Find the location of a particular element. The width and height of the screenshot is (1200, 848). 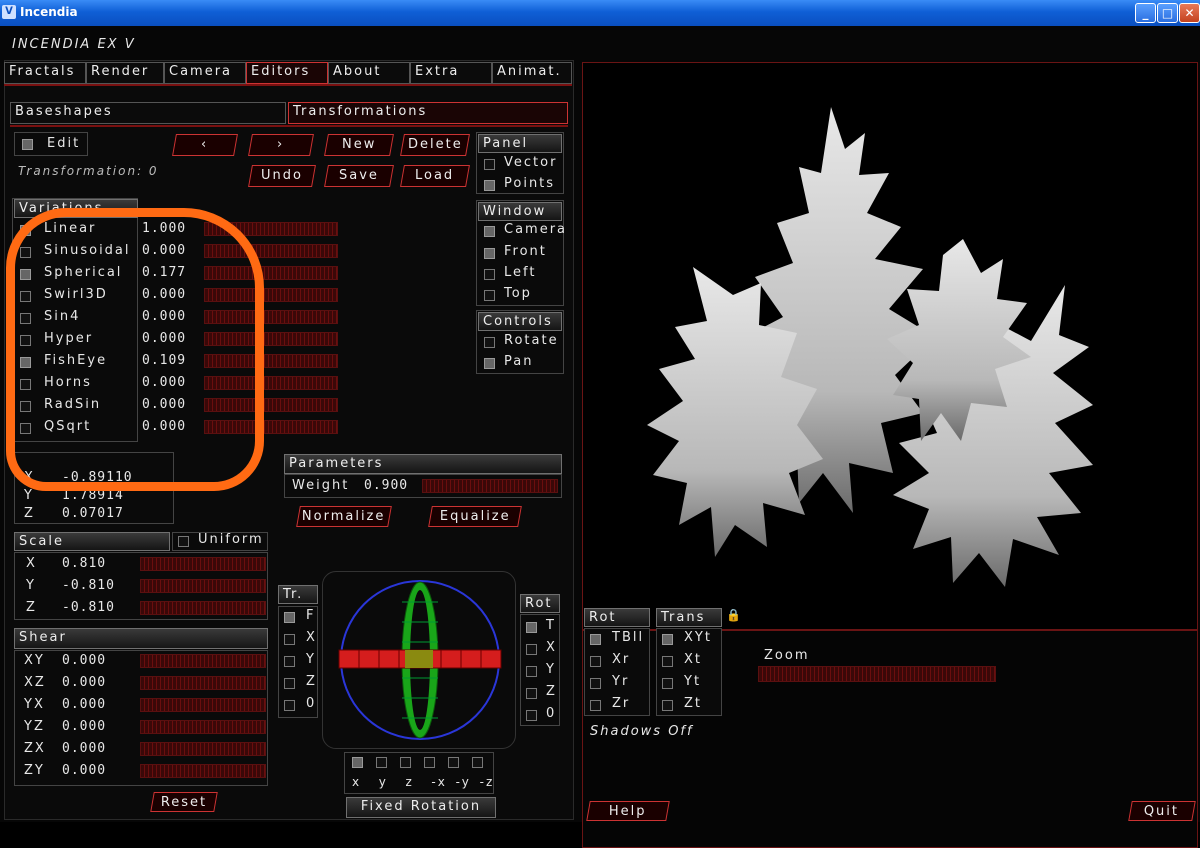

fixed-rotation-button: Fixed Rotation is located at coordinates (421, 807).